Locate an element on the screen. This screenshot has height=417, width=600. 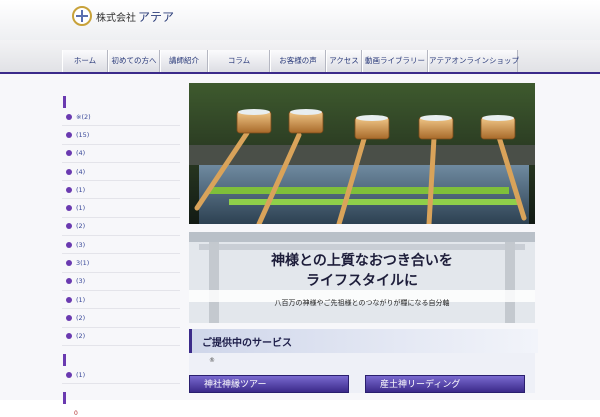
logo-name: アテア is located at coordinates (156, 16).